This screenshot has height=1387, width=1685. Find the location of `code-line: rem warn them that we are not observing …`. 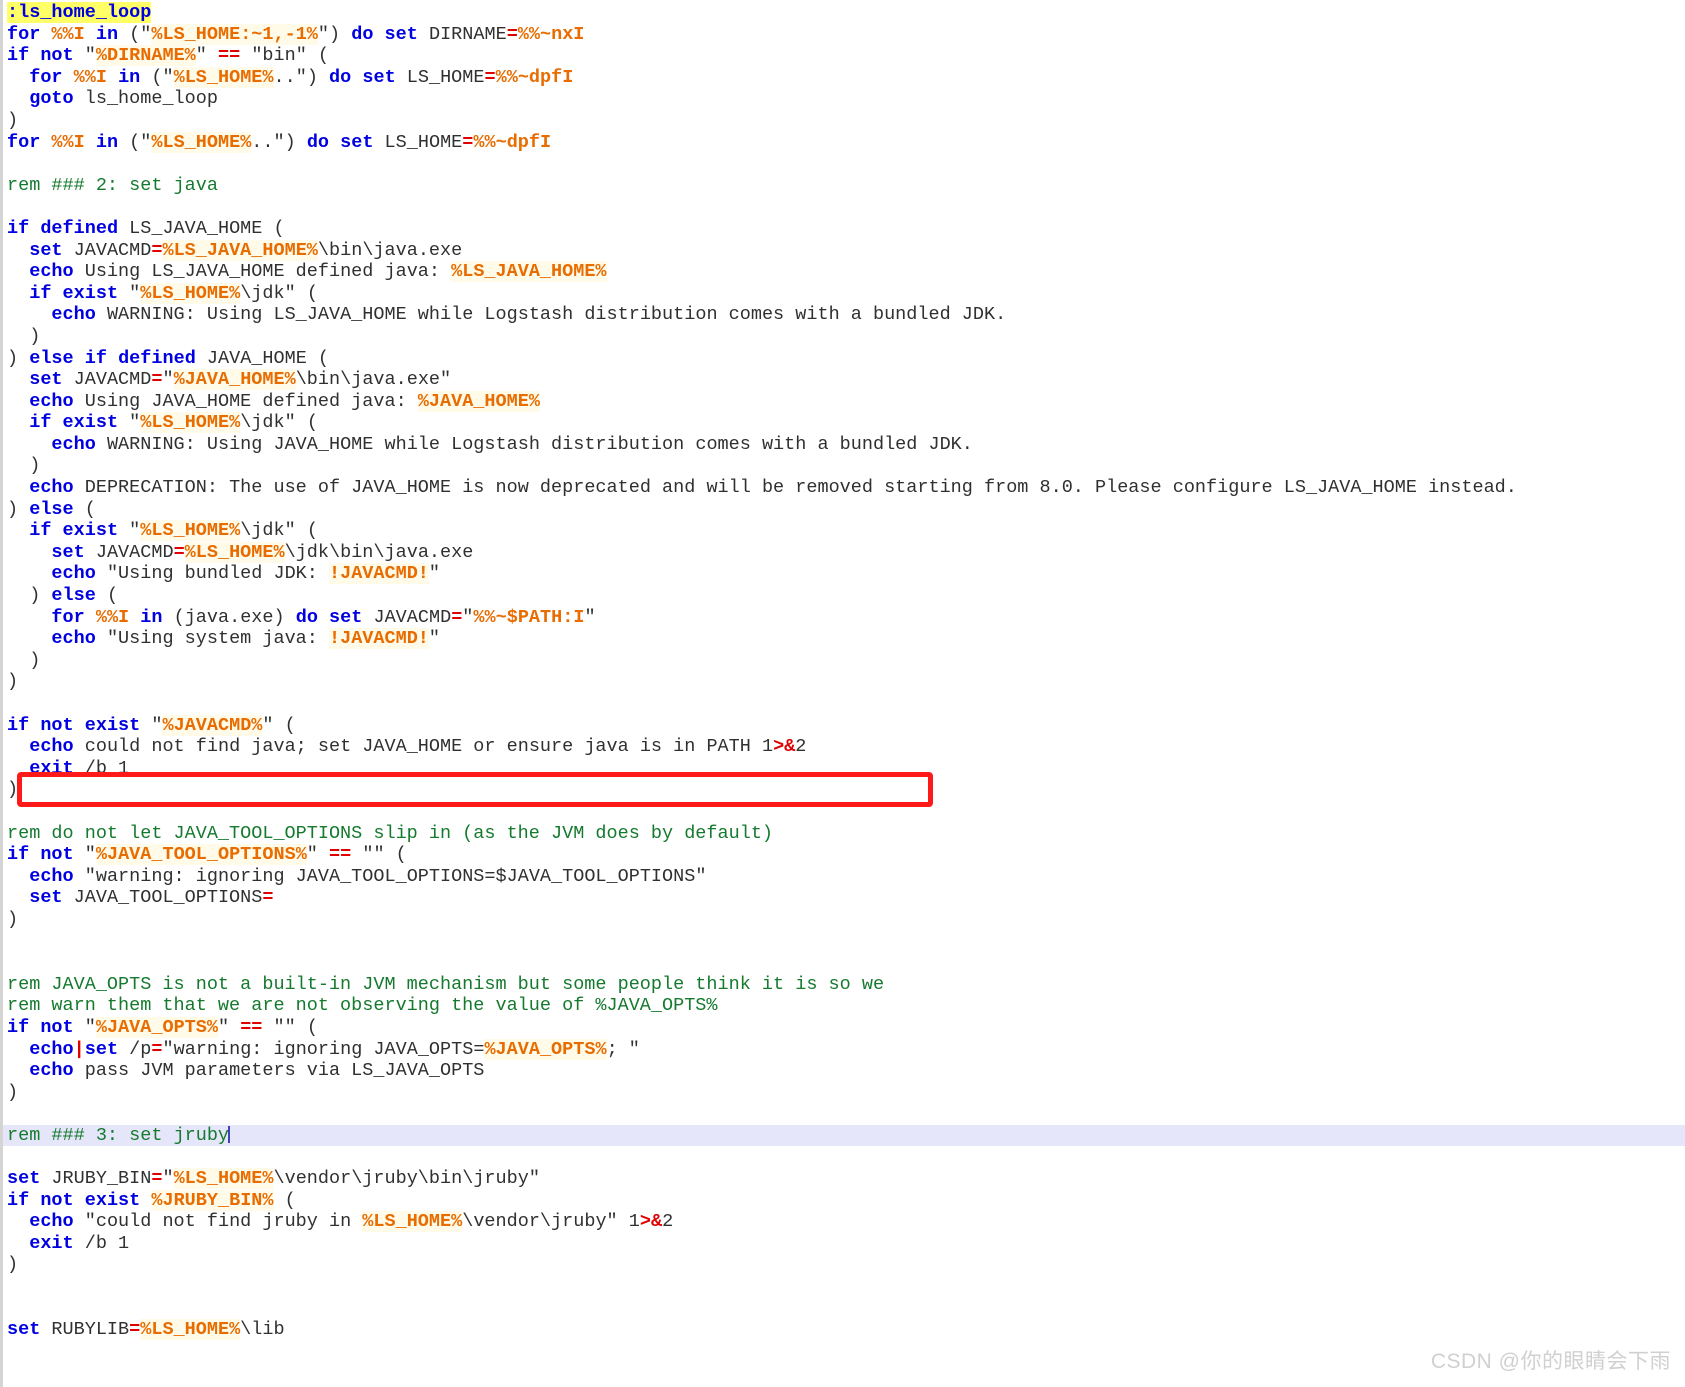

code-line: rem warn them that we are not observing … is located at coordinates (844, 1006).